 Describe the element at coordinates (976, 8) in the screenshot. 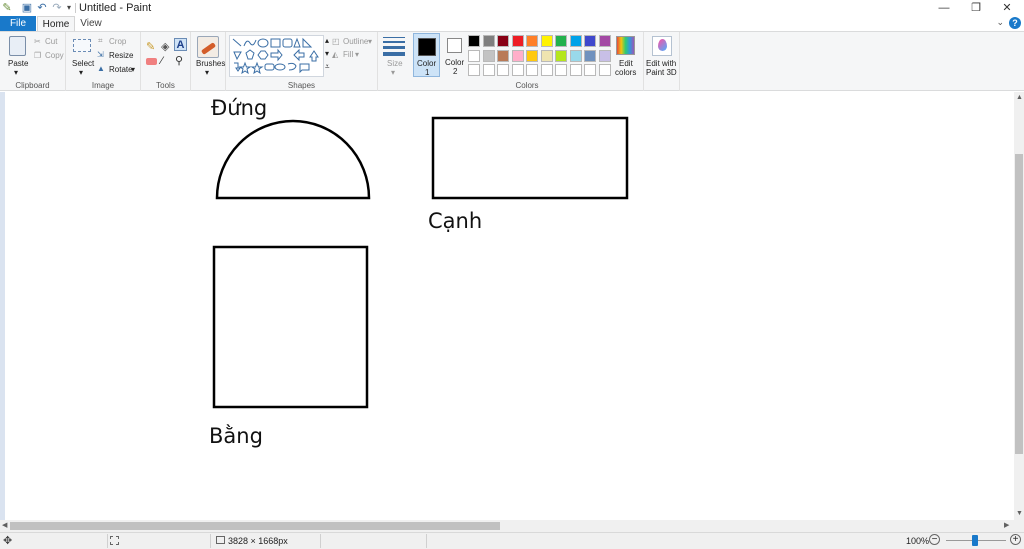

I see `restore-button: ❐` at that location.